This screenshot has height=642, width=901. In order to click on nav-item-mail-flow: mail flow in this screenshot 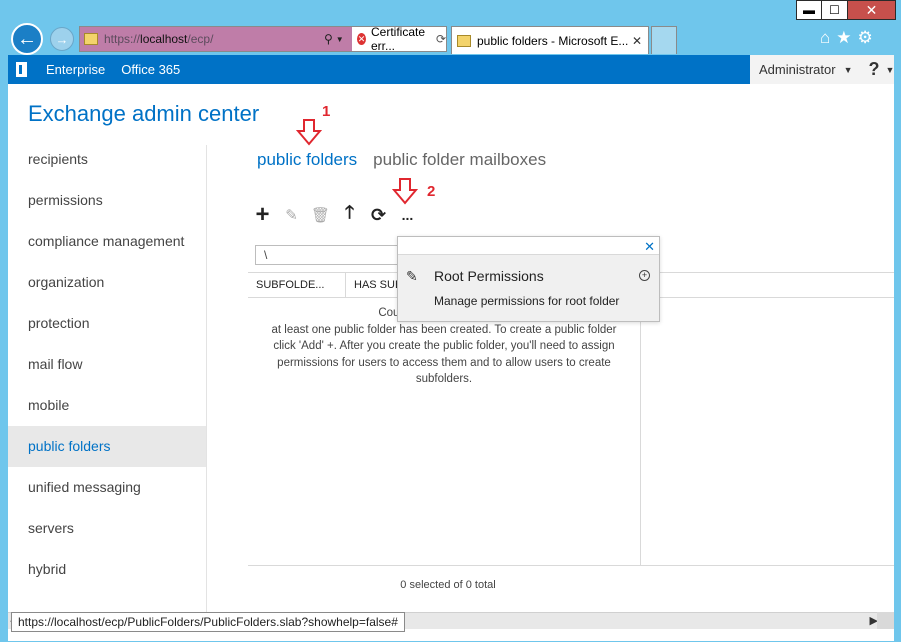, I will do `click(107, 364)`.